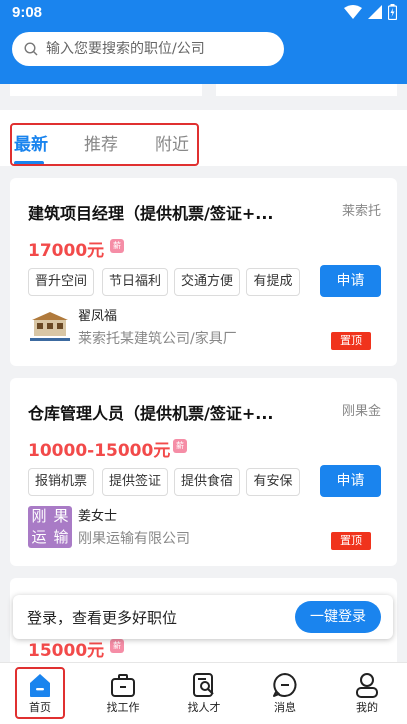 Image resolution: width=407 pixels, height=724 pixels. I want to click on app-header: 9:08, so click(203, 42).